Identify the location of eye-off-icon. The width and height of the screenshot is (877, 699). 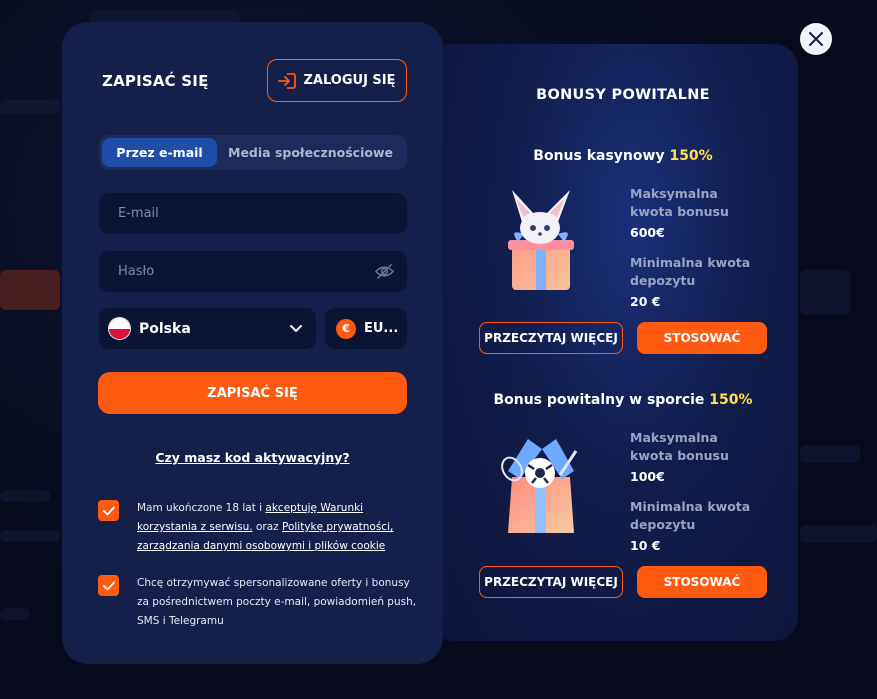
(384, 271).